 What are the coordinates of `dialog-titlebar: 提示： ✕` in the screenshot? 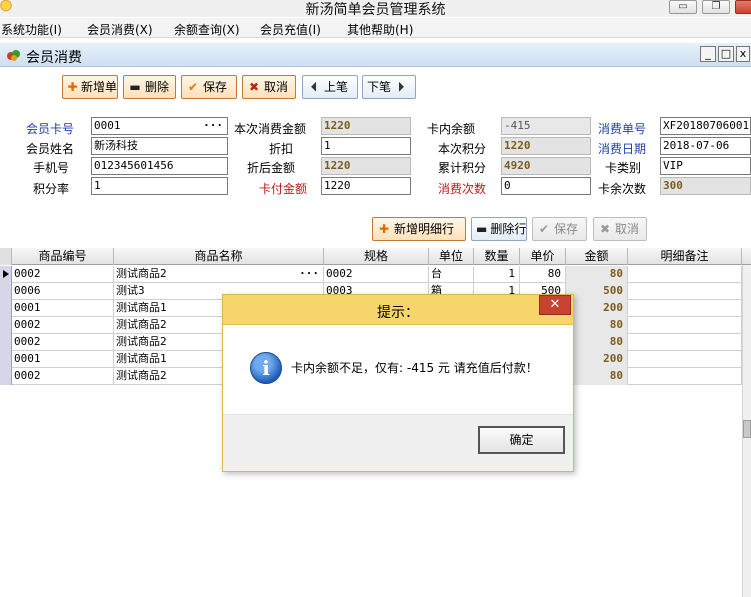 It's located at (398, 310).